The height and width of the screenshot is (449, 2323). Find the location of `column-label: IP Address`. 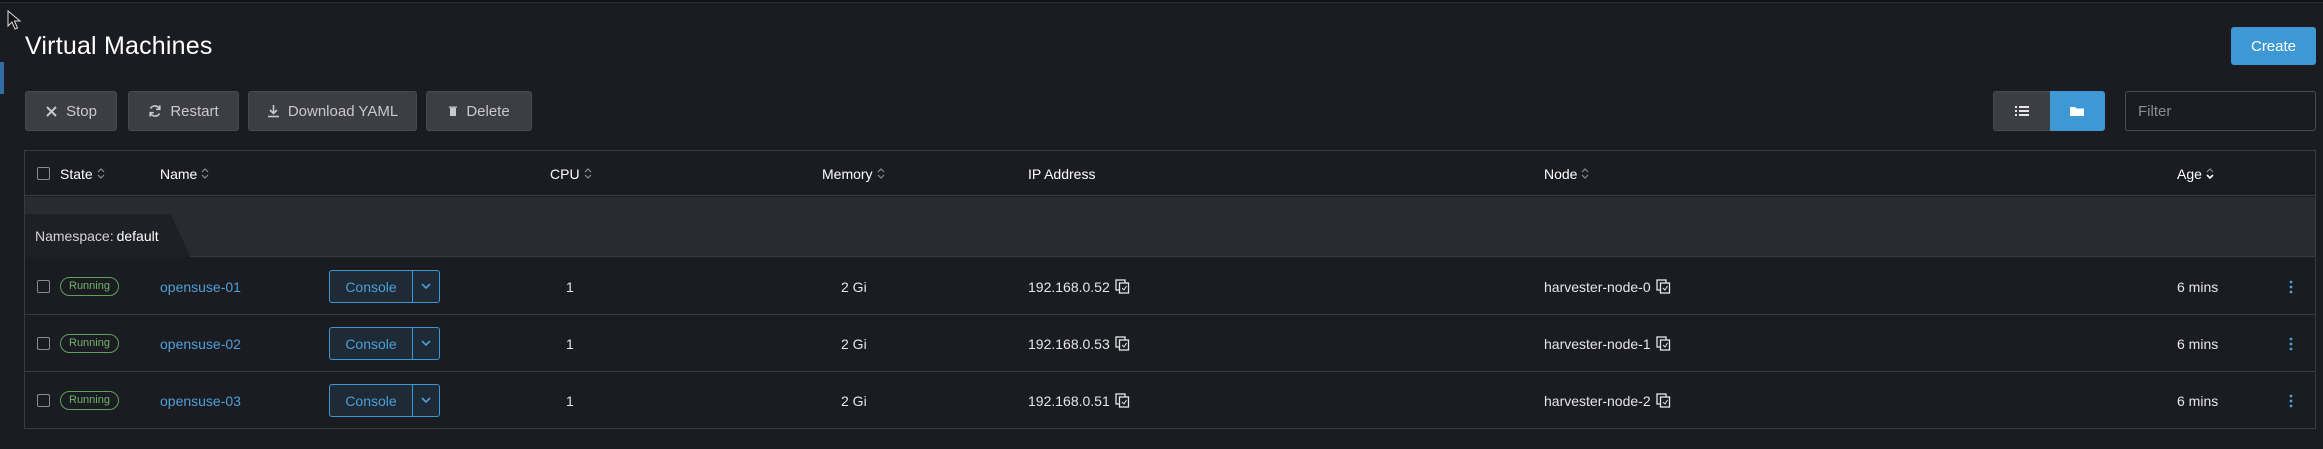

column-label: IP Address is located at coordinates (1062, 173).